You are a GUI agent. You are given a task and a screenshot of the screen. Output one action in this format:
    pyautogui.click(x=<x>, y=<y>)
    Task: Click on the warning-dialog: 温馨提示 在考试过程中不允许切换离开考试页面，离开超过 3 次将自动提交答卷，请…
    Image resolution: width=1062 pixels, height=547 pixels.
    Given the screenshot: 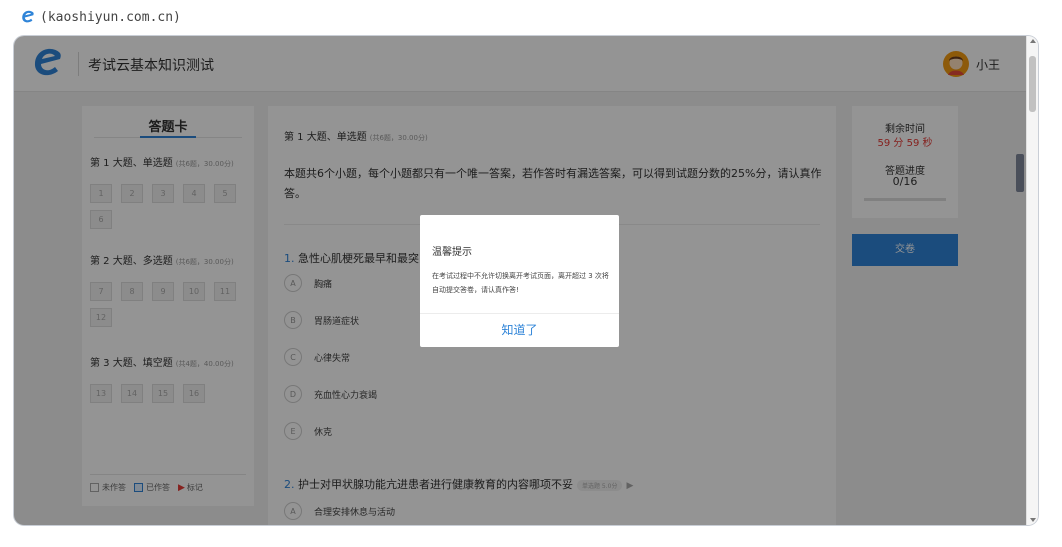 What is the action you would take?
    pyautogui.click(x=519, y=281)
    